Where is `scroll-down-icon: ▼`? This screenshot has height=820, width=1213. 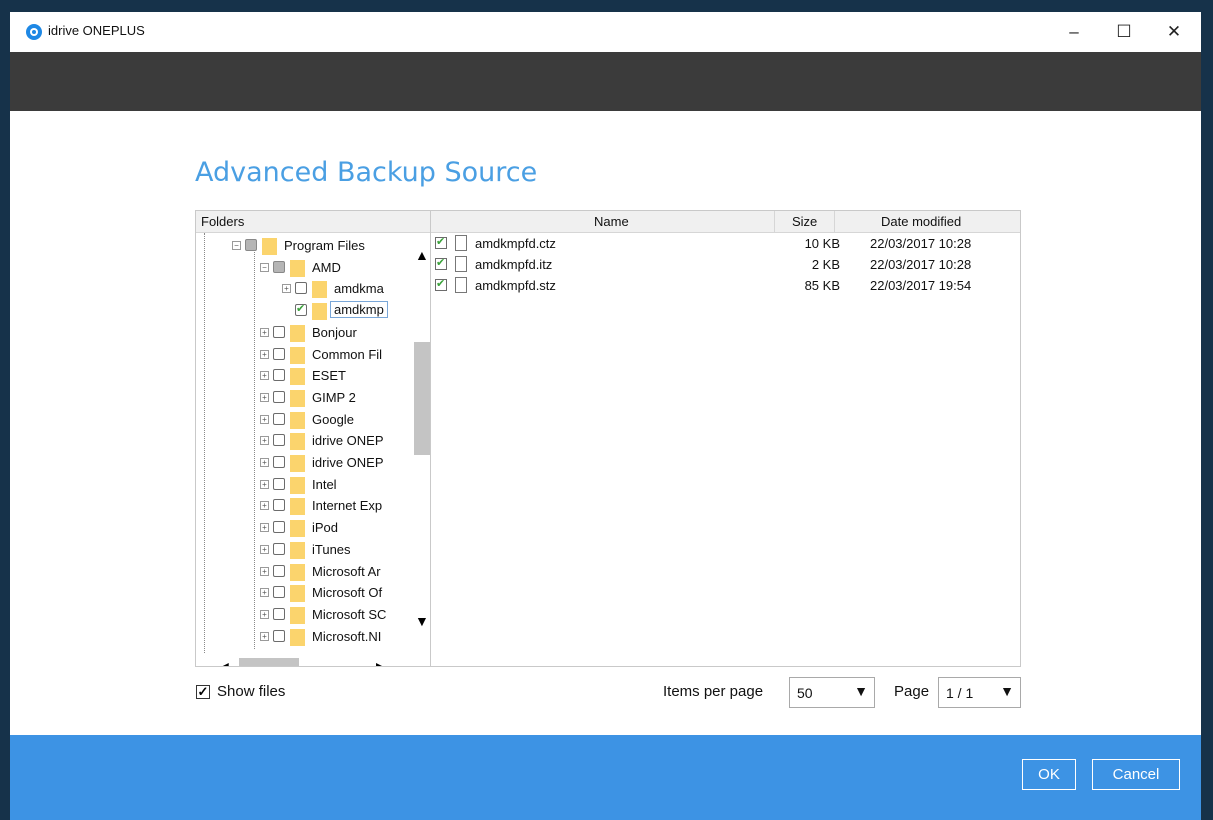 scroll-down-icon: ▼ is located at coordinates (422, 621).